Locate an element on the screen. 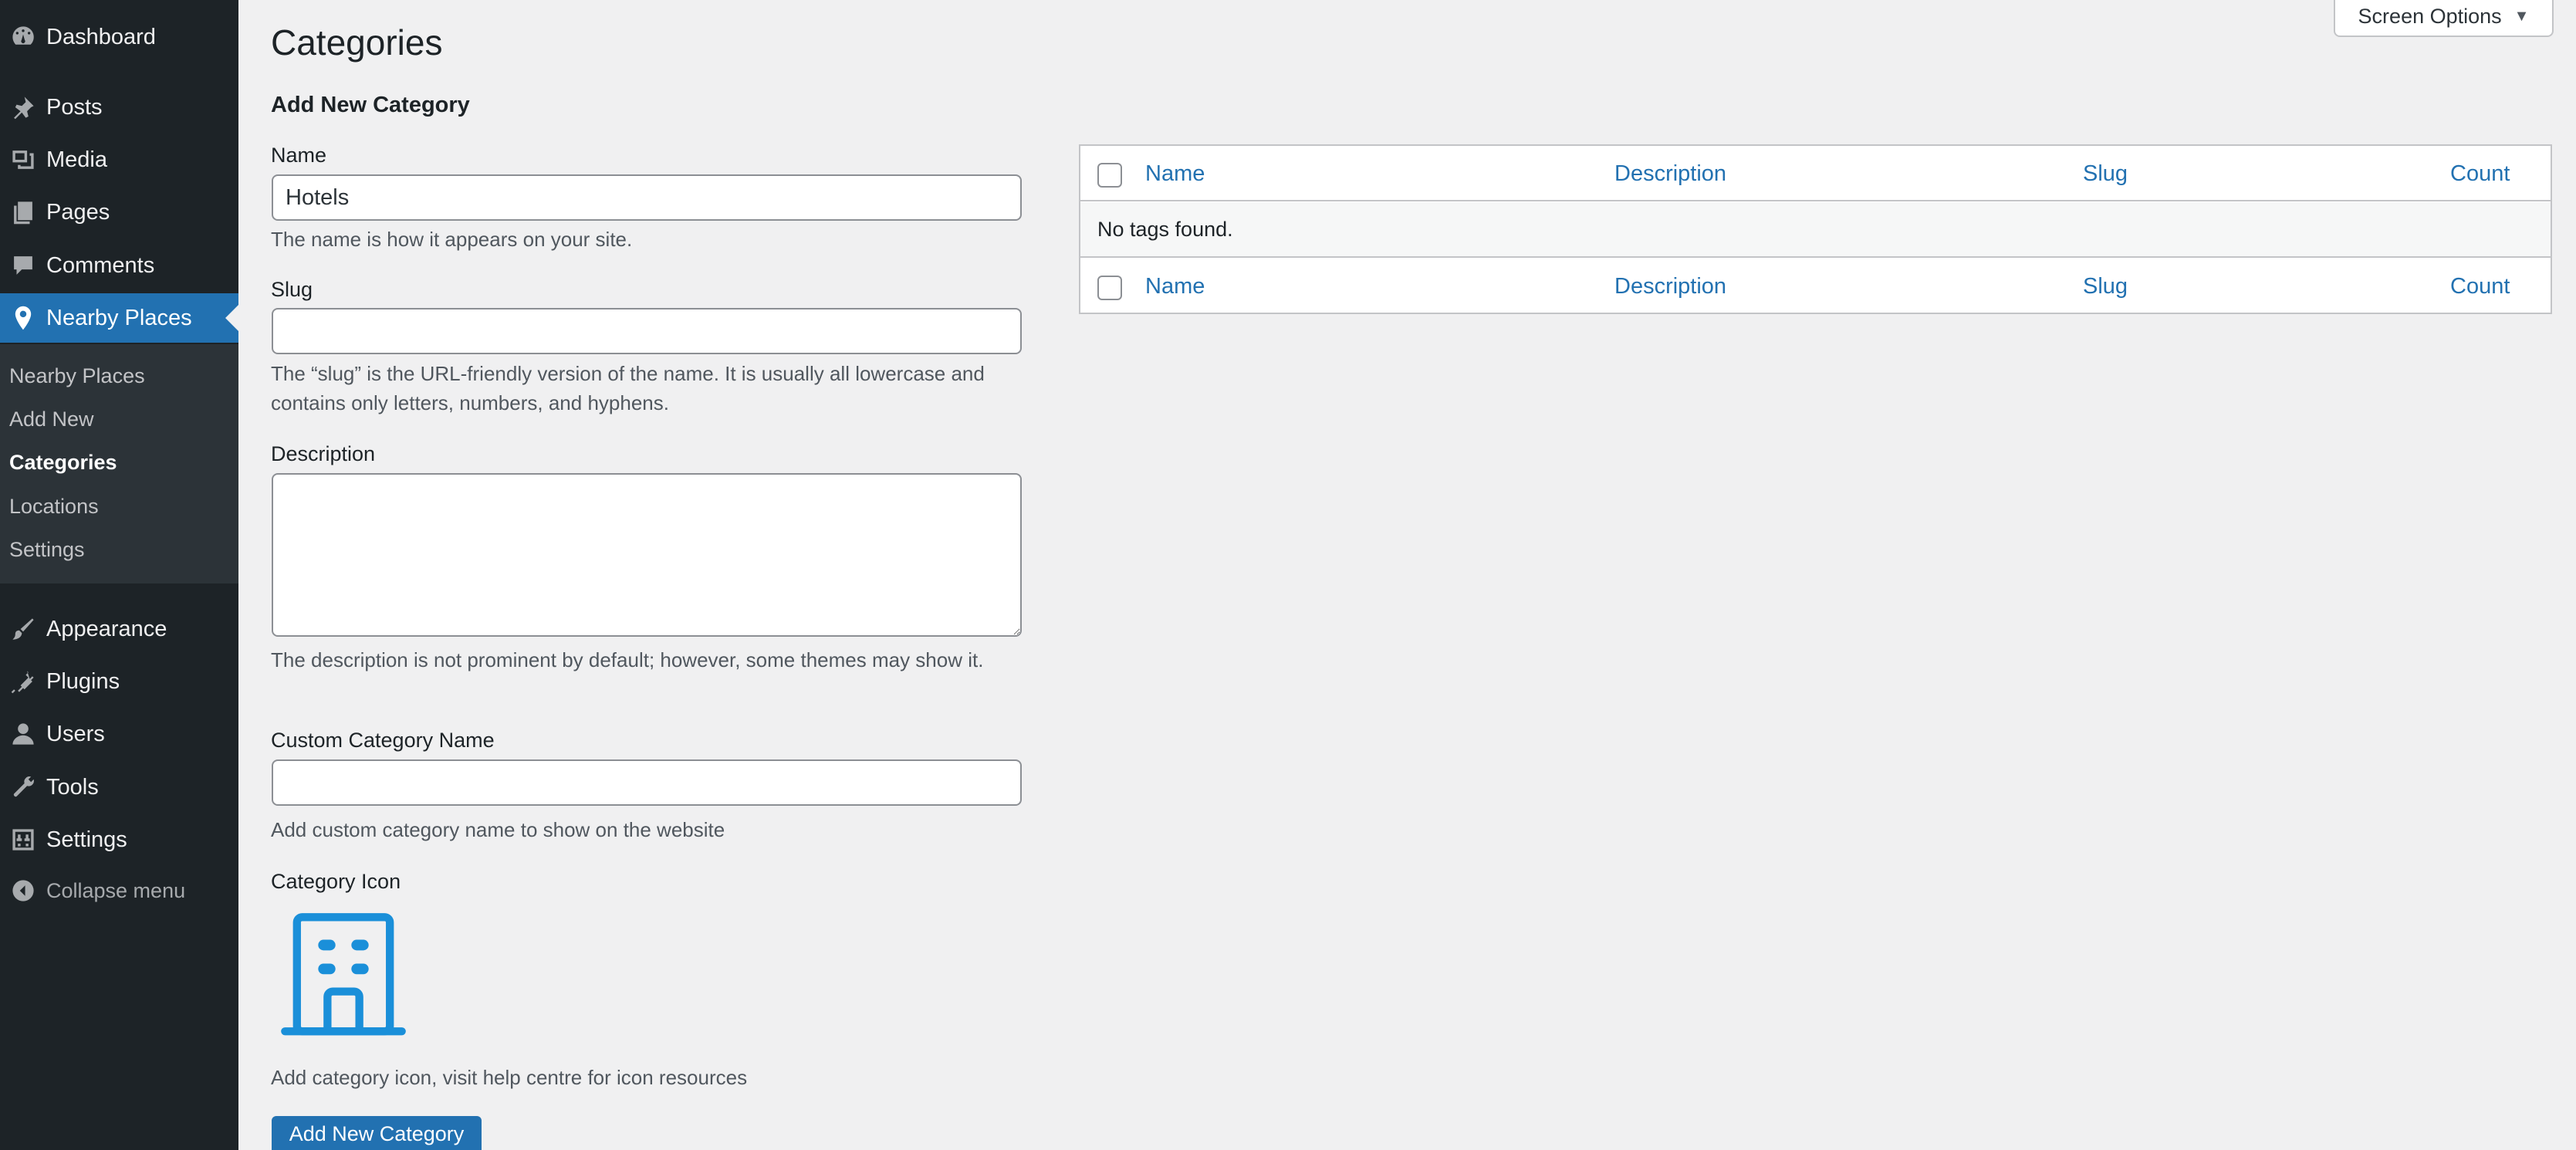 The height and width of the screenshot is (1150, 2576). menu-item-label: Tools is located at coordinates (72, 787).